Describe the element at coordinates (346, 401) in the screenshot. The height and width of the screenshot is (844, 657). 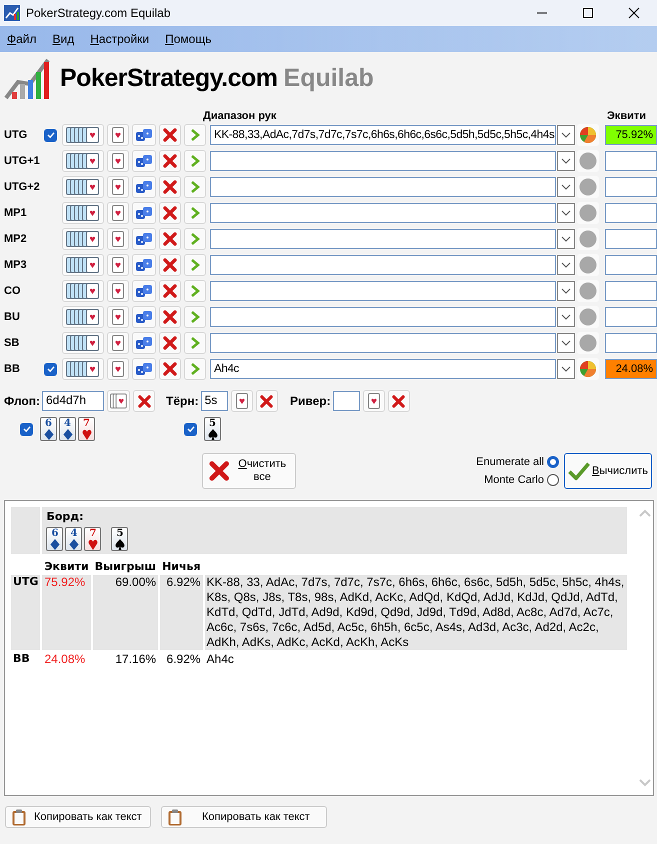
I see `board-field` at that location.